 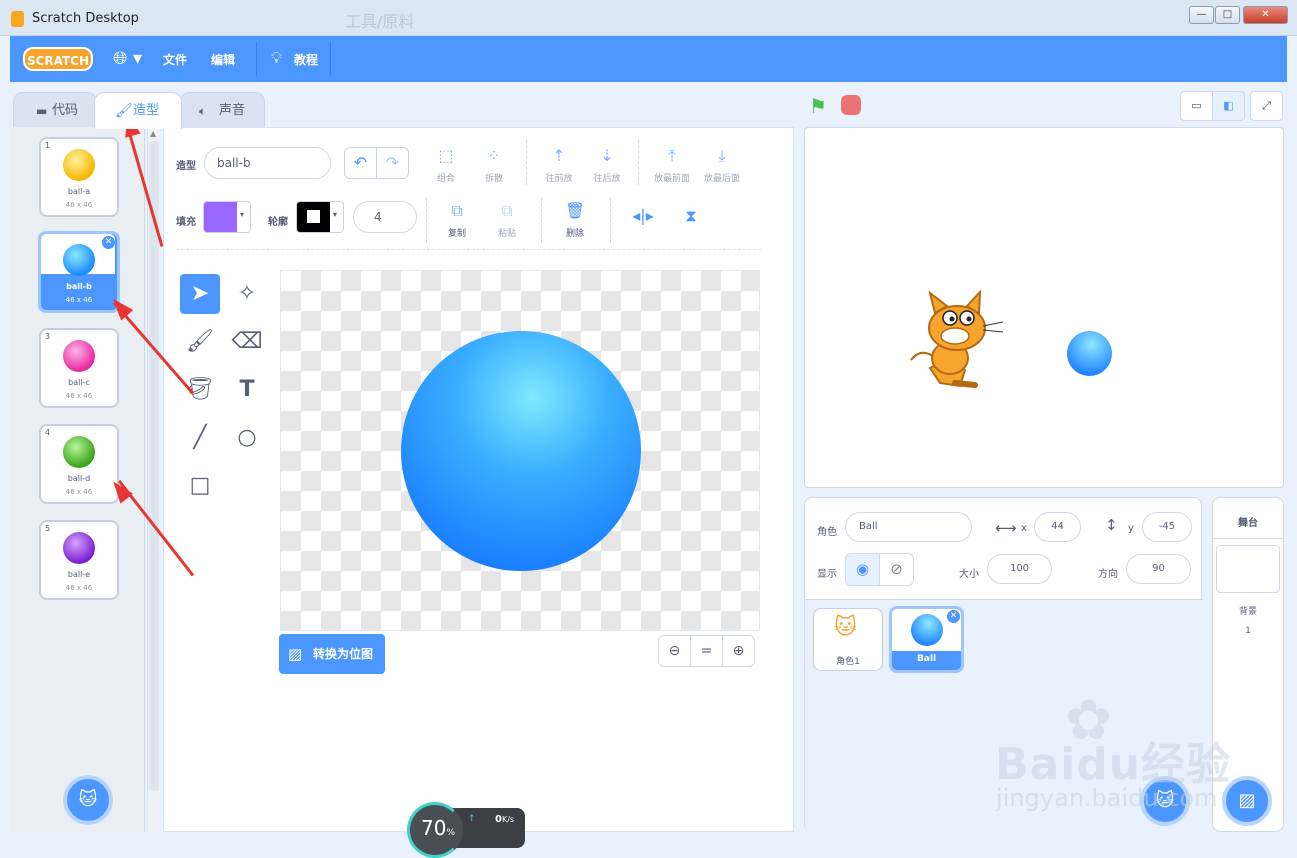 I want to click on stop-icon, so click(x=851, y=105).